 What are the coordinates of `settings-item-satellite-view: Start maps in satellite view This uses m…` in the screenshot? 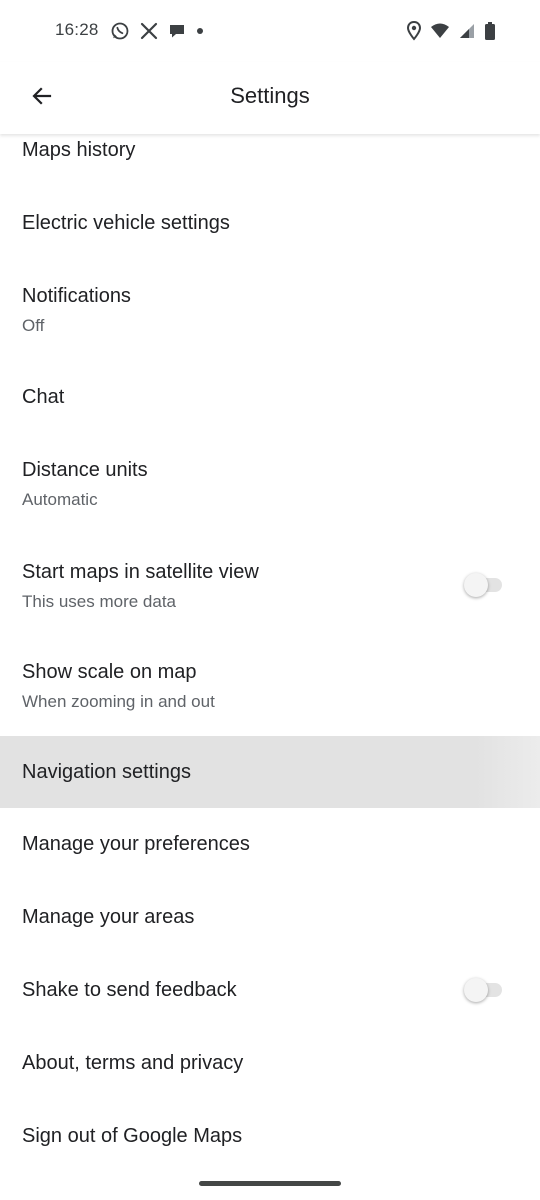 It's located at (270, 586).